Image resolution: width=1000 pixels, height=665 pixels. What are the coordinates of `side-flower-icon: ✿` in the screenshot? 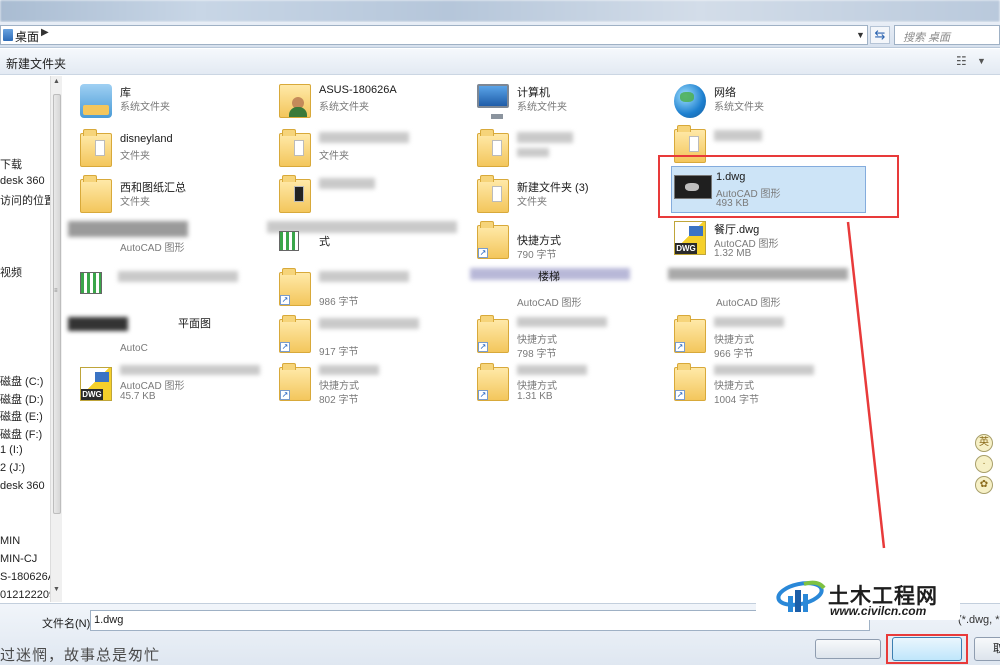 It's located at (984, 485).